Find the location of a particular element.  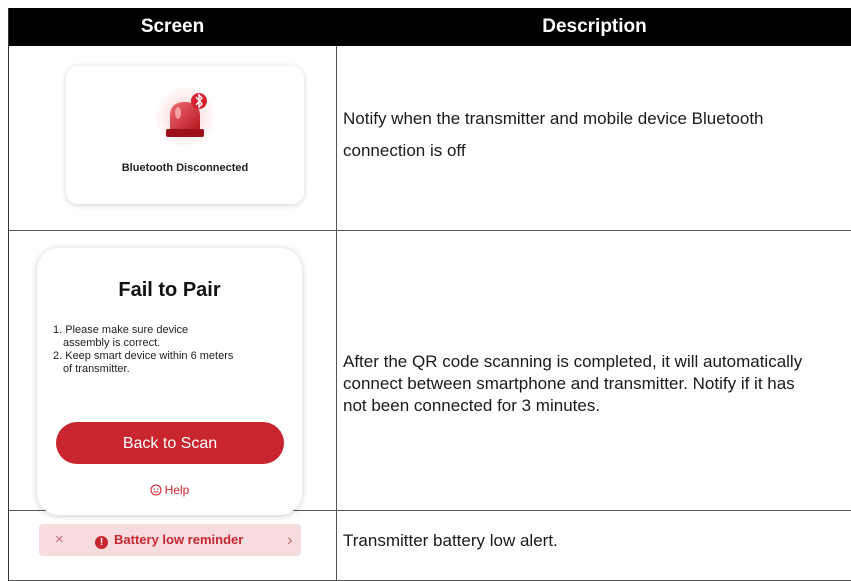

battery-low-banner: × ! Battery low reminder › is located at coordinates (170, 540).